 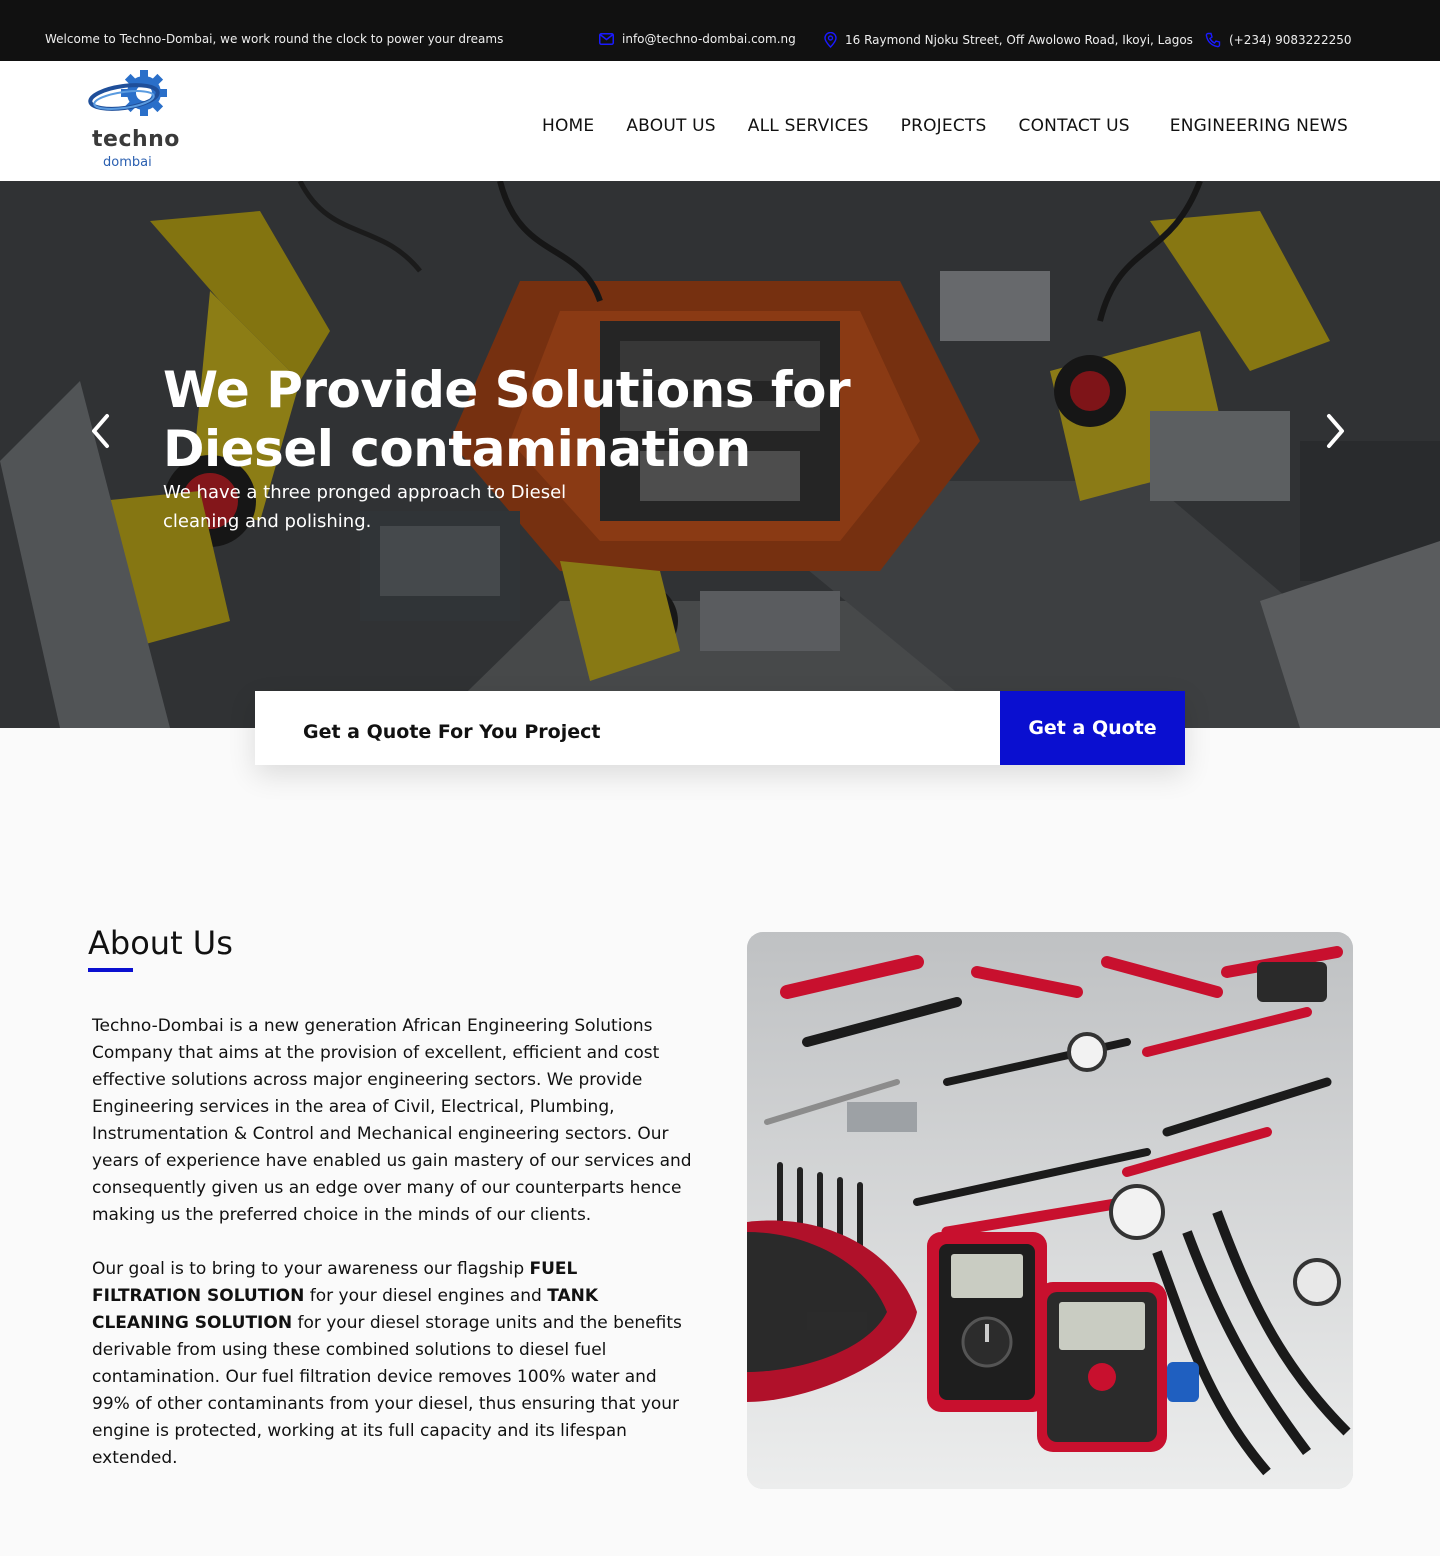 What do you see at coordinates (452, 732) in the screenshot?
I see `quote-text: Get a Quote For You Project` at bounding box center [452, 732].